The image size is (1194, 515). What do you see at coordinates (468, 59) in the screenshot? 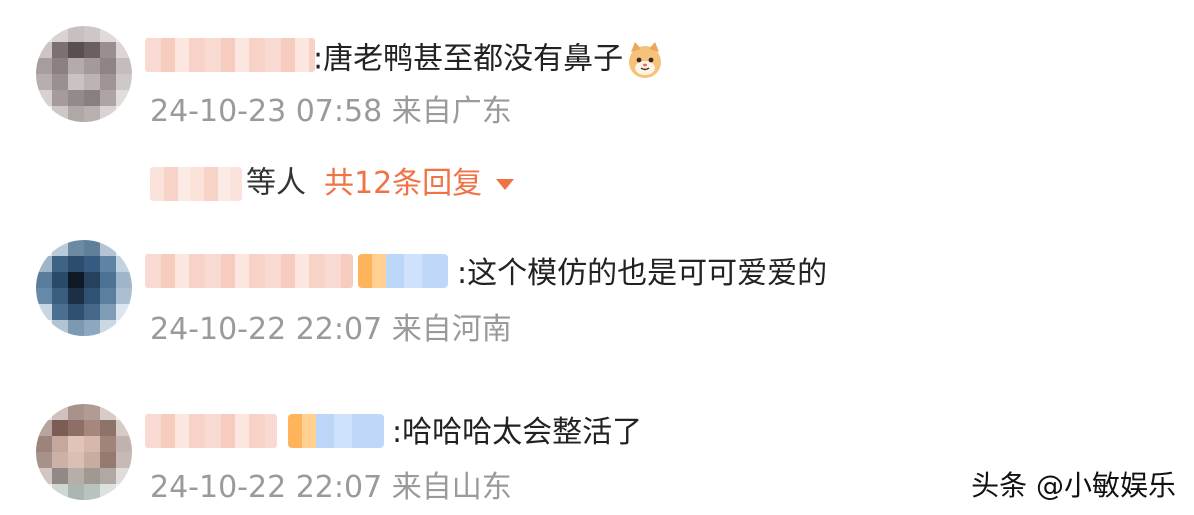
I see `comment-text: :唐老鸭甚至都没有鼻子` at bounding box center [468, 59].